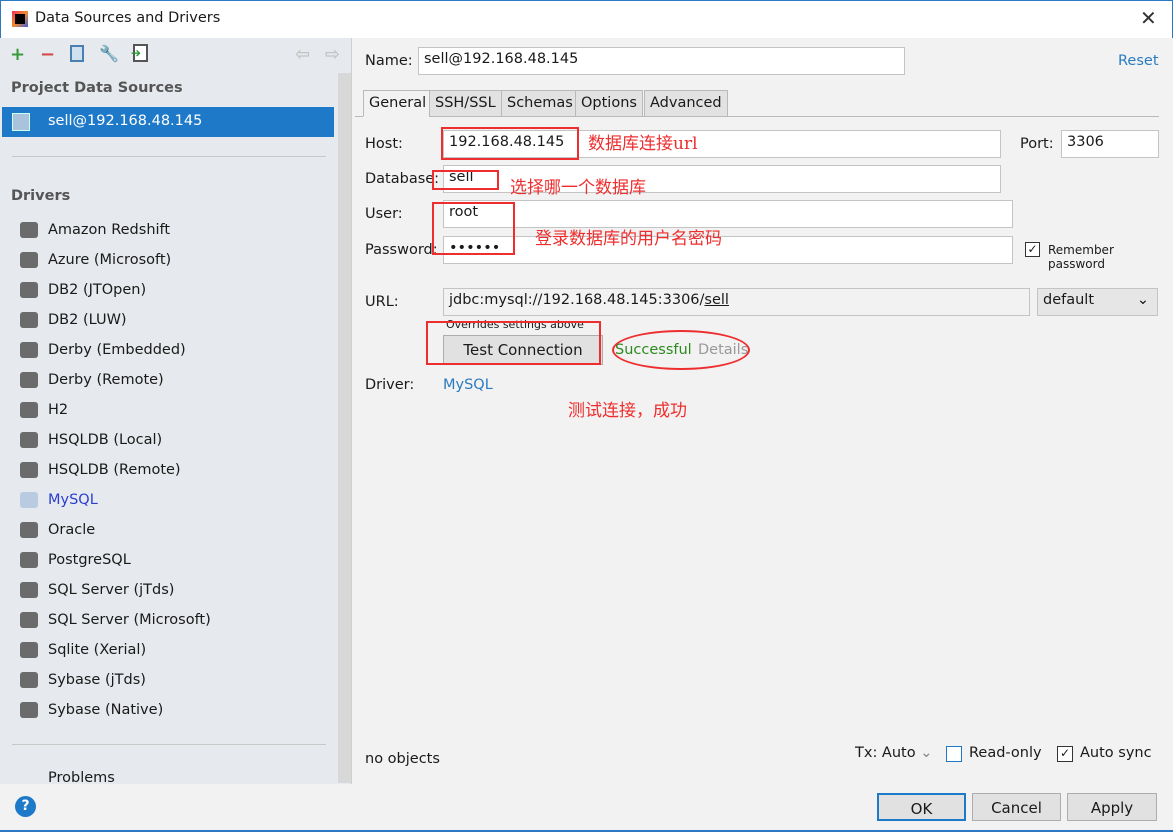  What do you see at coordinates (1069, 300) in the screenshot?
I see `url-mode-value: default` at bounding box center [1069, 300].